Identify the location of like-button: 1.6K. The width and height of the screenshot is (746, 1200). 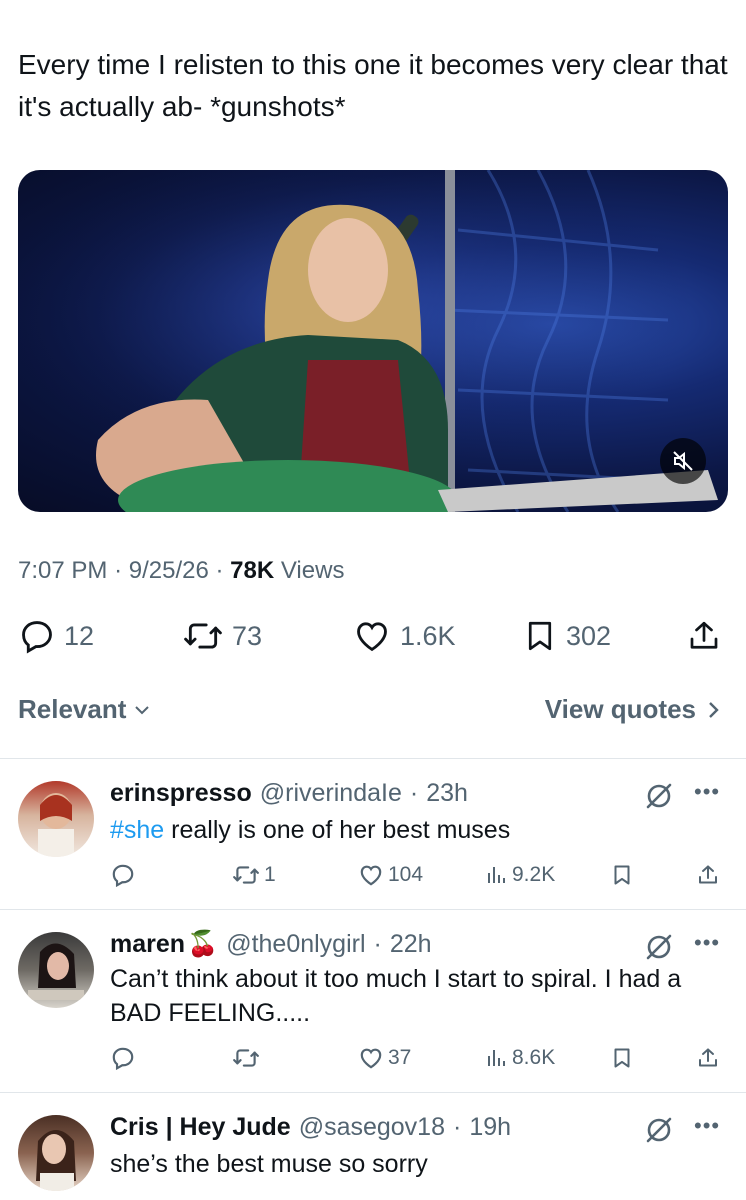
(404, 636).